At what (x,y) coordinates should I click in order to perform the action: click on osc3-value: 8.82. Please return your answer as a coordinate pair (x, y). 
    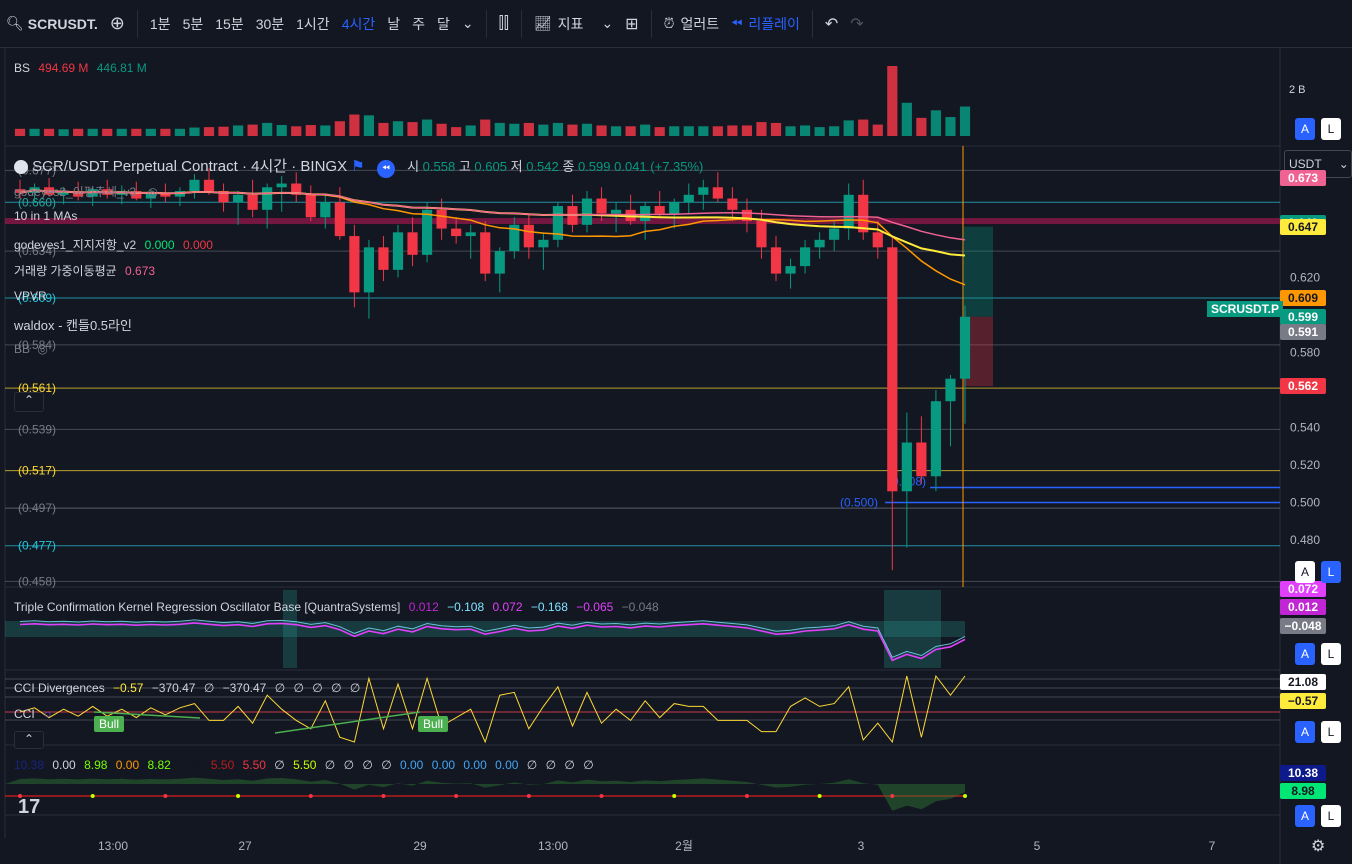
    Looking at the image, I should click on (159, 765).